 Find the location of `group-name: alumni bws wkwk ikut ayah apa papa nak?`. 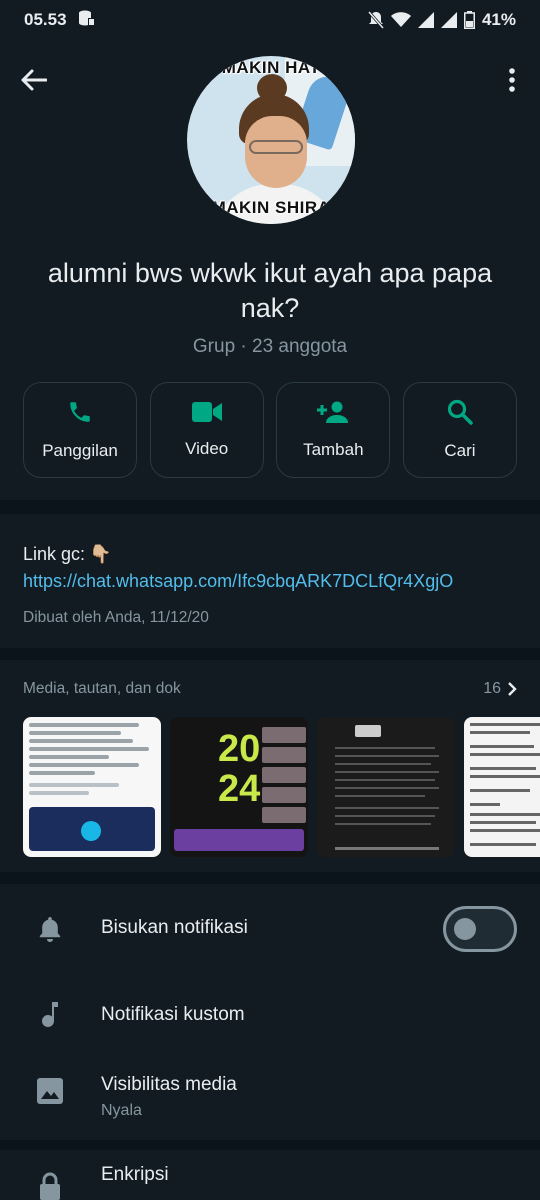

group-name: alumni bws wkwk ikut ayah apa papa nak? is located at coordinates (270, 291).